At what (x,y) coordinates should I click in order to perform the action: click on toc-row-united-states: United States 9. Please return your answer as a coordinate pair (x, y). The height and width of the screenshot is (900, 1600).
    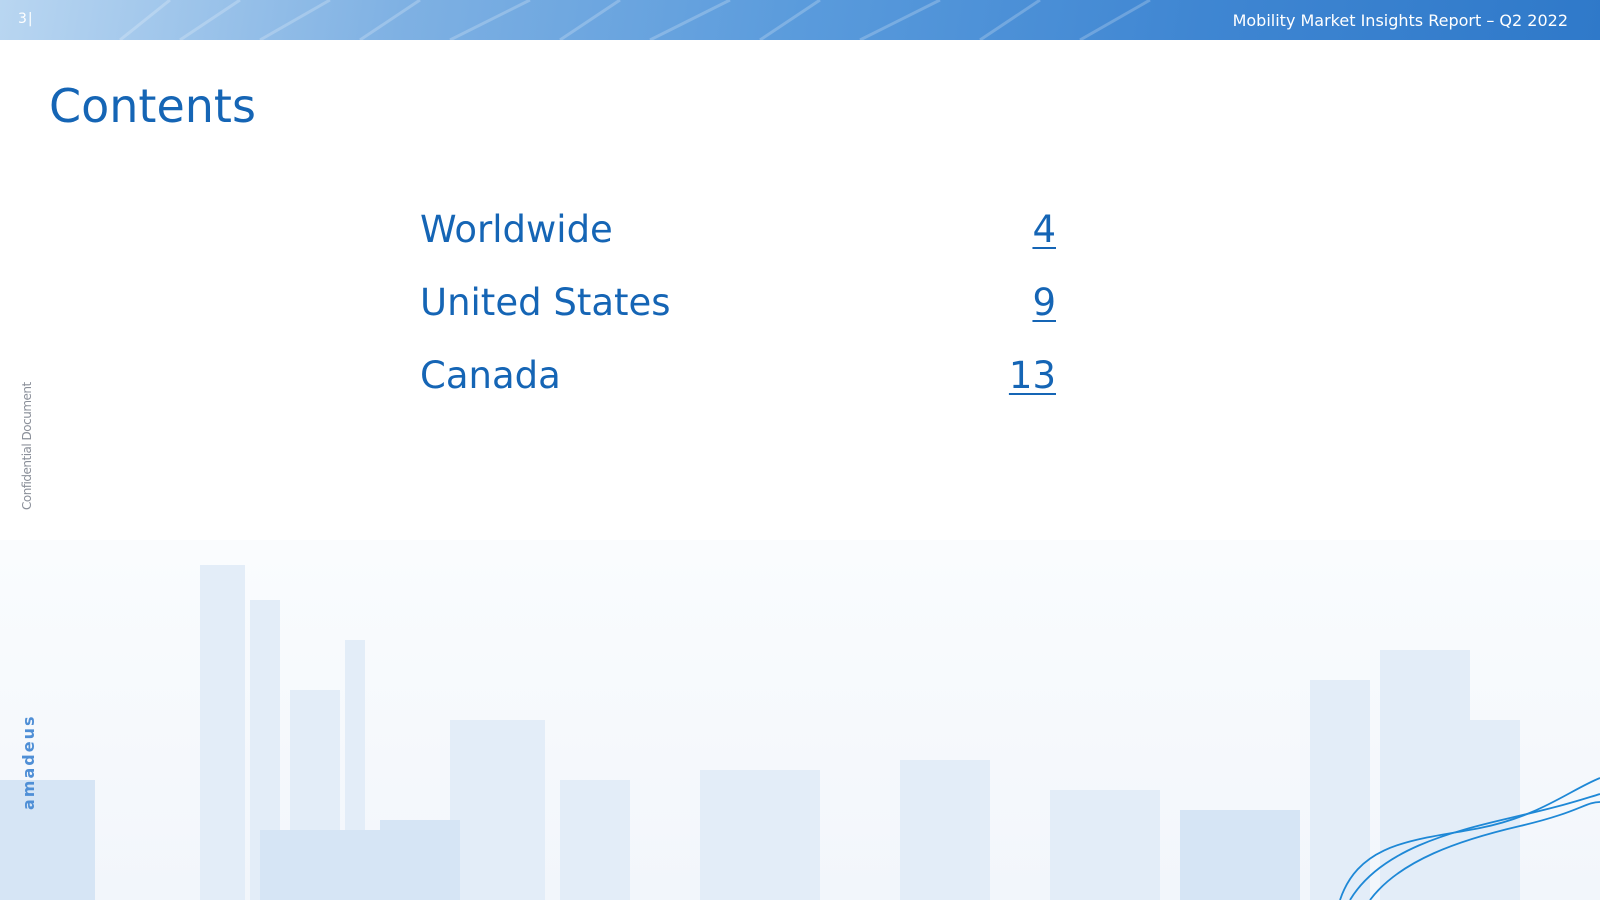
    Looking at the image, I should click on (738, 317).